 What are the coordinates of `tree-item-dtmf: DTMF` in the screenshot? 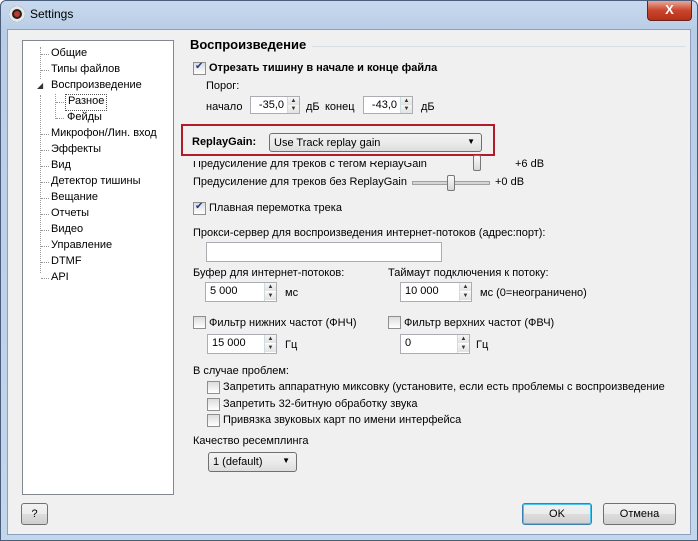 It's located at (66, 261).